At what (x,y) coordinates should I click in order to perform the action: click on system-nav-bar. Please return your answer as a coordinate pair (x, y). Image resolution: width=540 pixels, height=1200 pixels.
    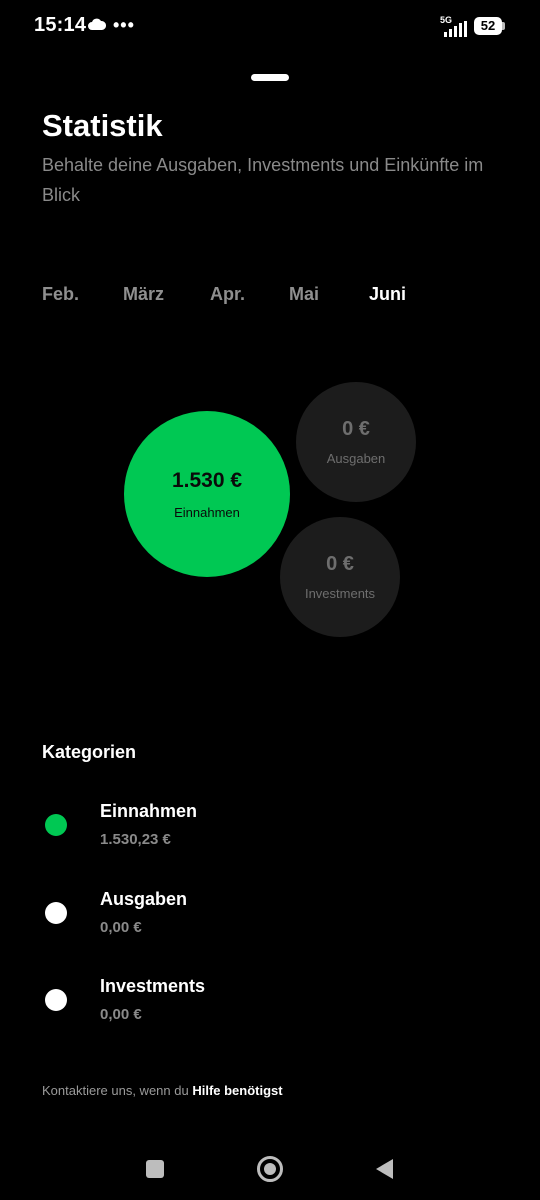
    Looking at the image, I should click on (270, 1170).